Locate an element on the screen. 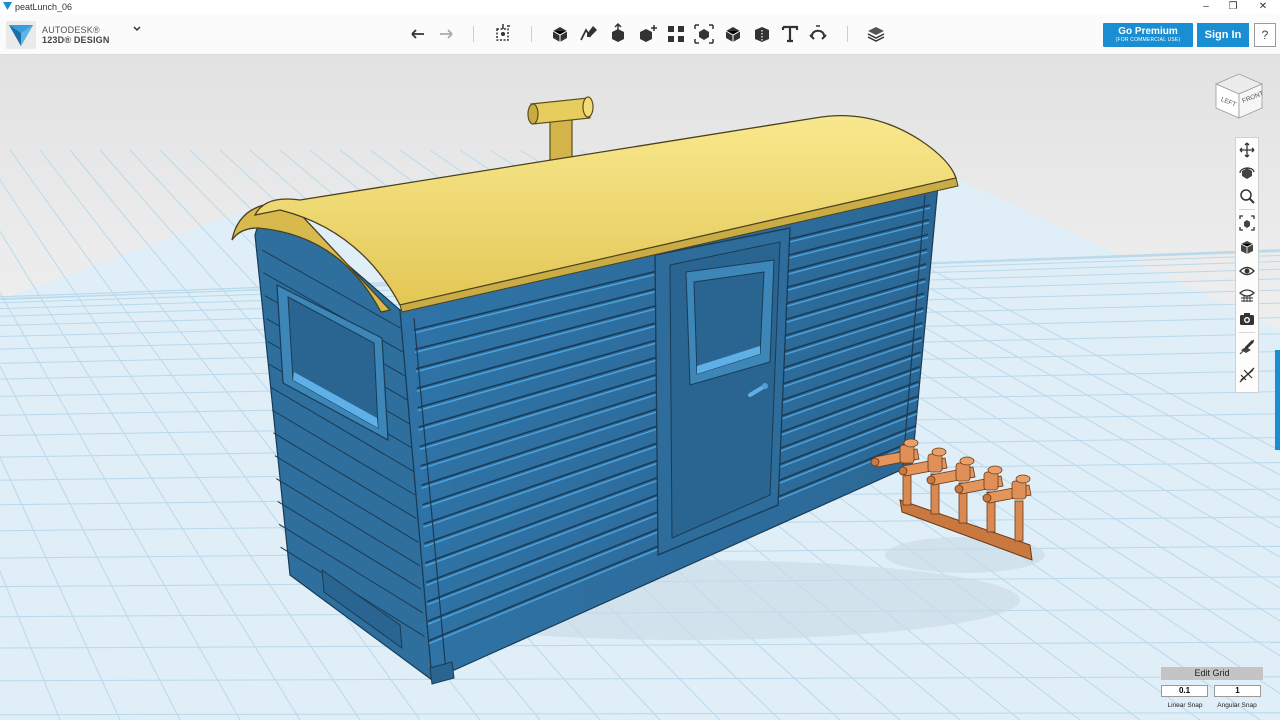 The height and width of the screenshot is (720, 1280). tap-stem is located at coordinates (1019, 521).